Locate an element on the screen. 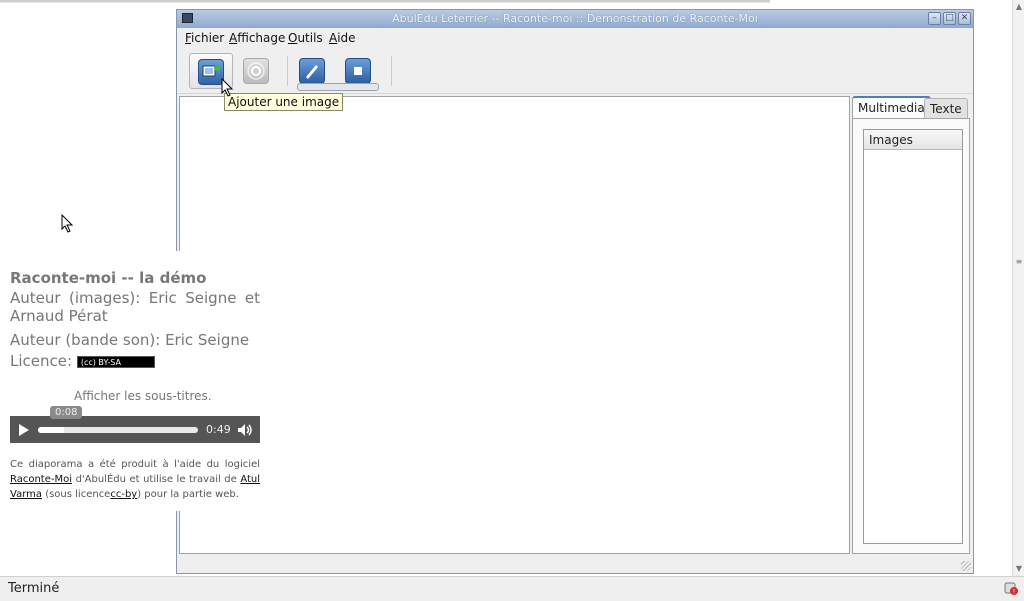 Image resolution: width=1024 pixels, height=601 pixels. toolbar-progress-bar is located at coordinates (338, 87).